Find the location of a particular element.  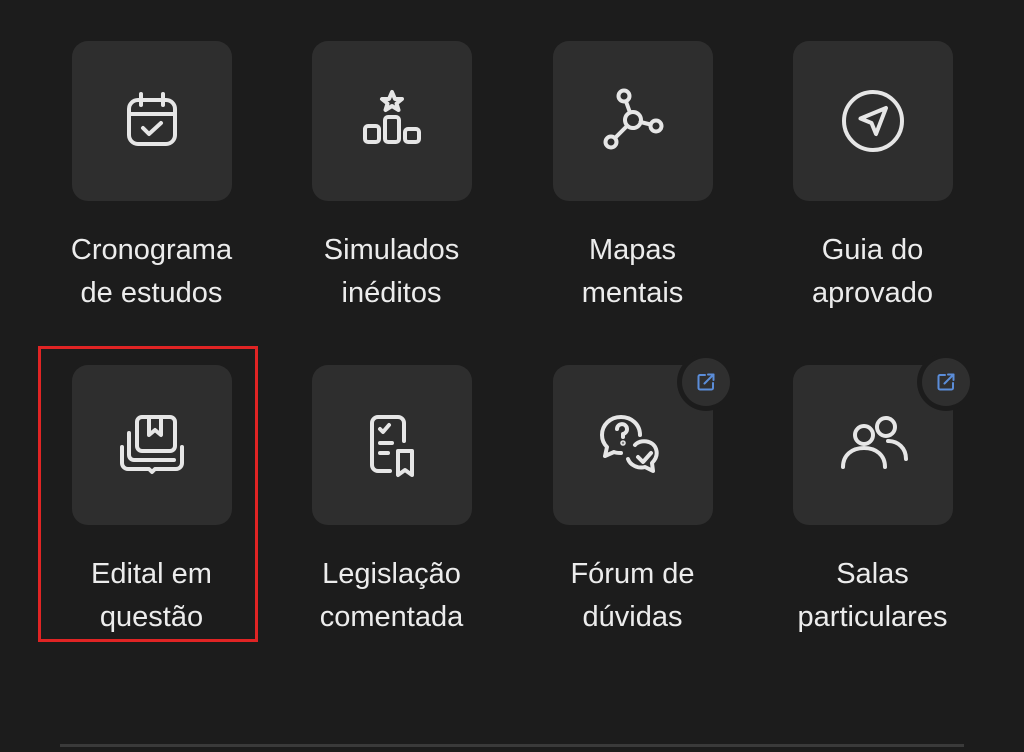

tile-label: Fórum de dúvidas is located at coordinates (632, 595).